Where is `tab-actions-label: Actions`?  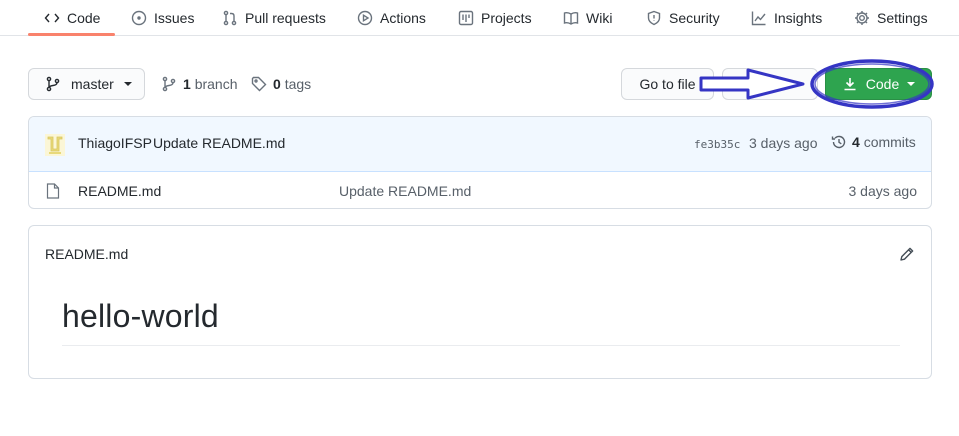 tab-actions-label: Actions is located at coordinates (403, 18).